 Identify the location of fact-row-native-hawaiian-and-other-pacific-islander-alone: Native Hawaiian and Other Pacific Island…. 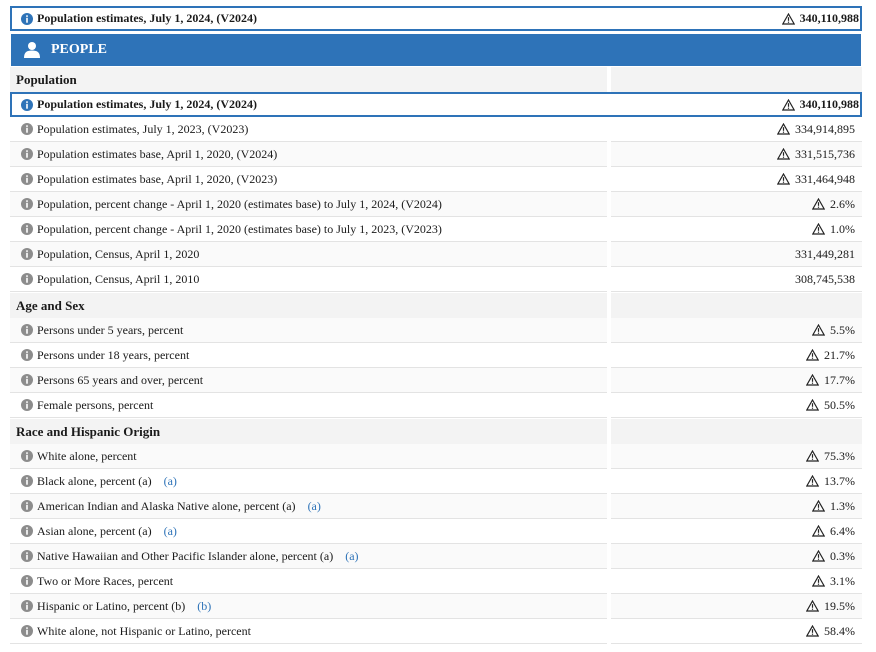
(436, 556).